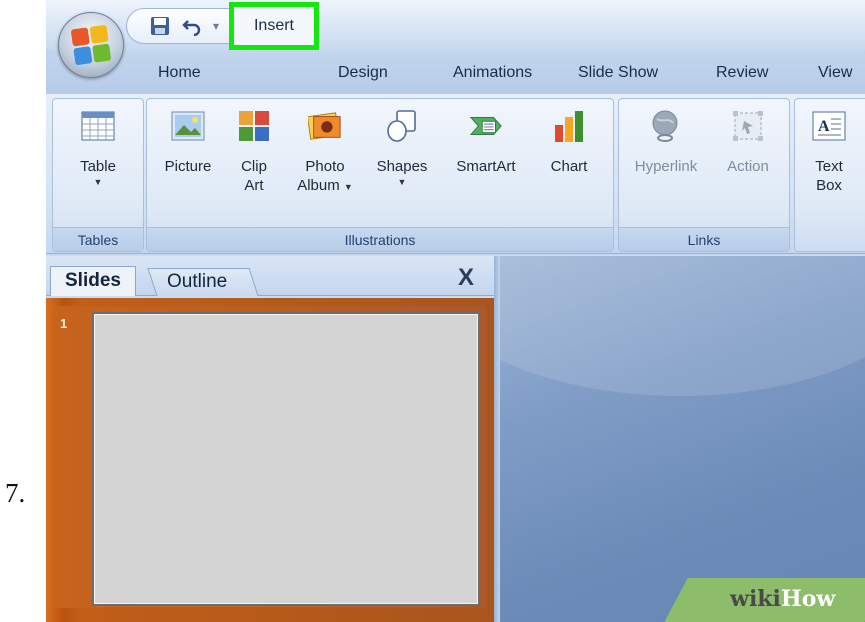  What do you see at coordinates (829, 152) in the screenshot?
I see `text-box-button: A Text Box` at bounding box center [829, 152].